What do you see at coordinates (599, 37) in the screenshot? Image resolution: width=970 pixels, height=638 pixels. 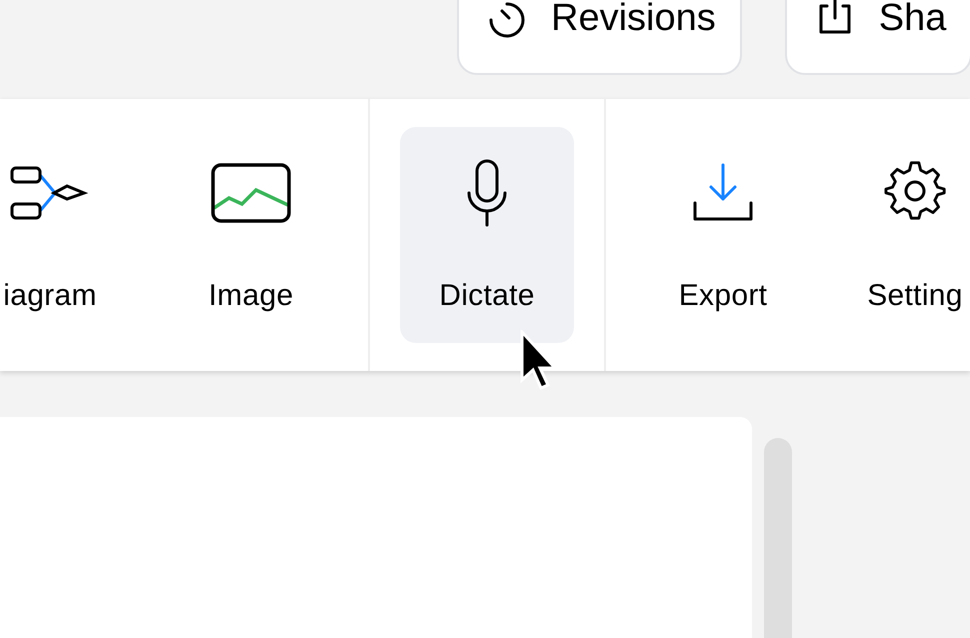 I see `header-button: Revisions` at bounding box center [599, 37].